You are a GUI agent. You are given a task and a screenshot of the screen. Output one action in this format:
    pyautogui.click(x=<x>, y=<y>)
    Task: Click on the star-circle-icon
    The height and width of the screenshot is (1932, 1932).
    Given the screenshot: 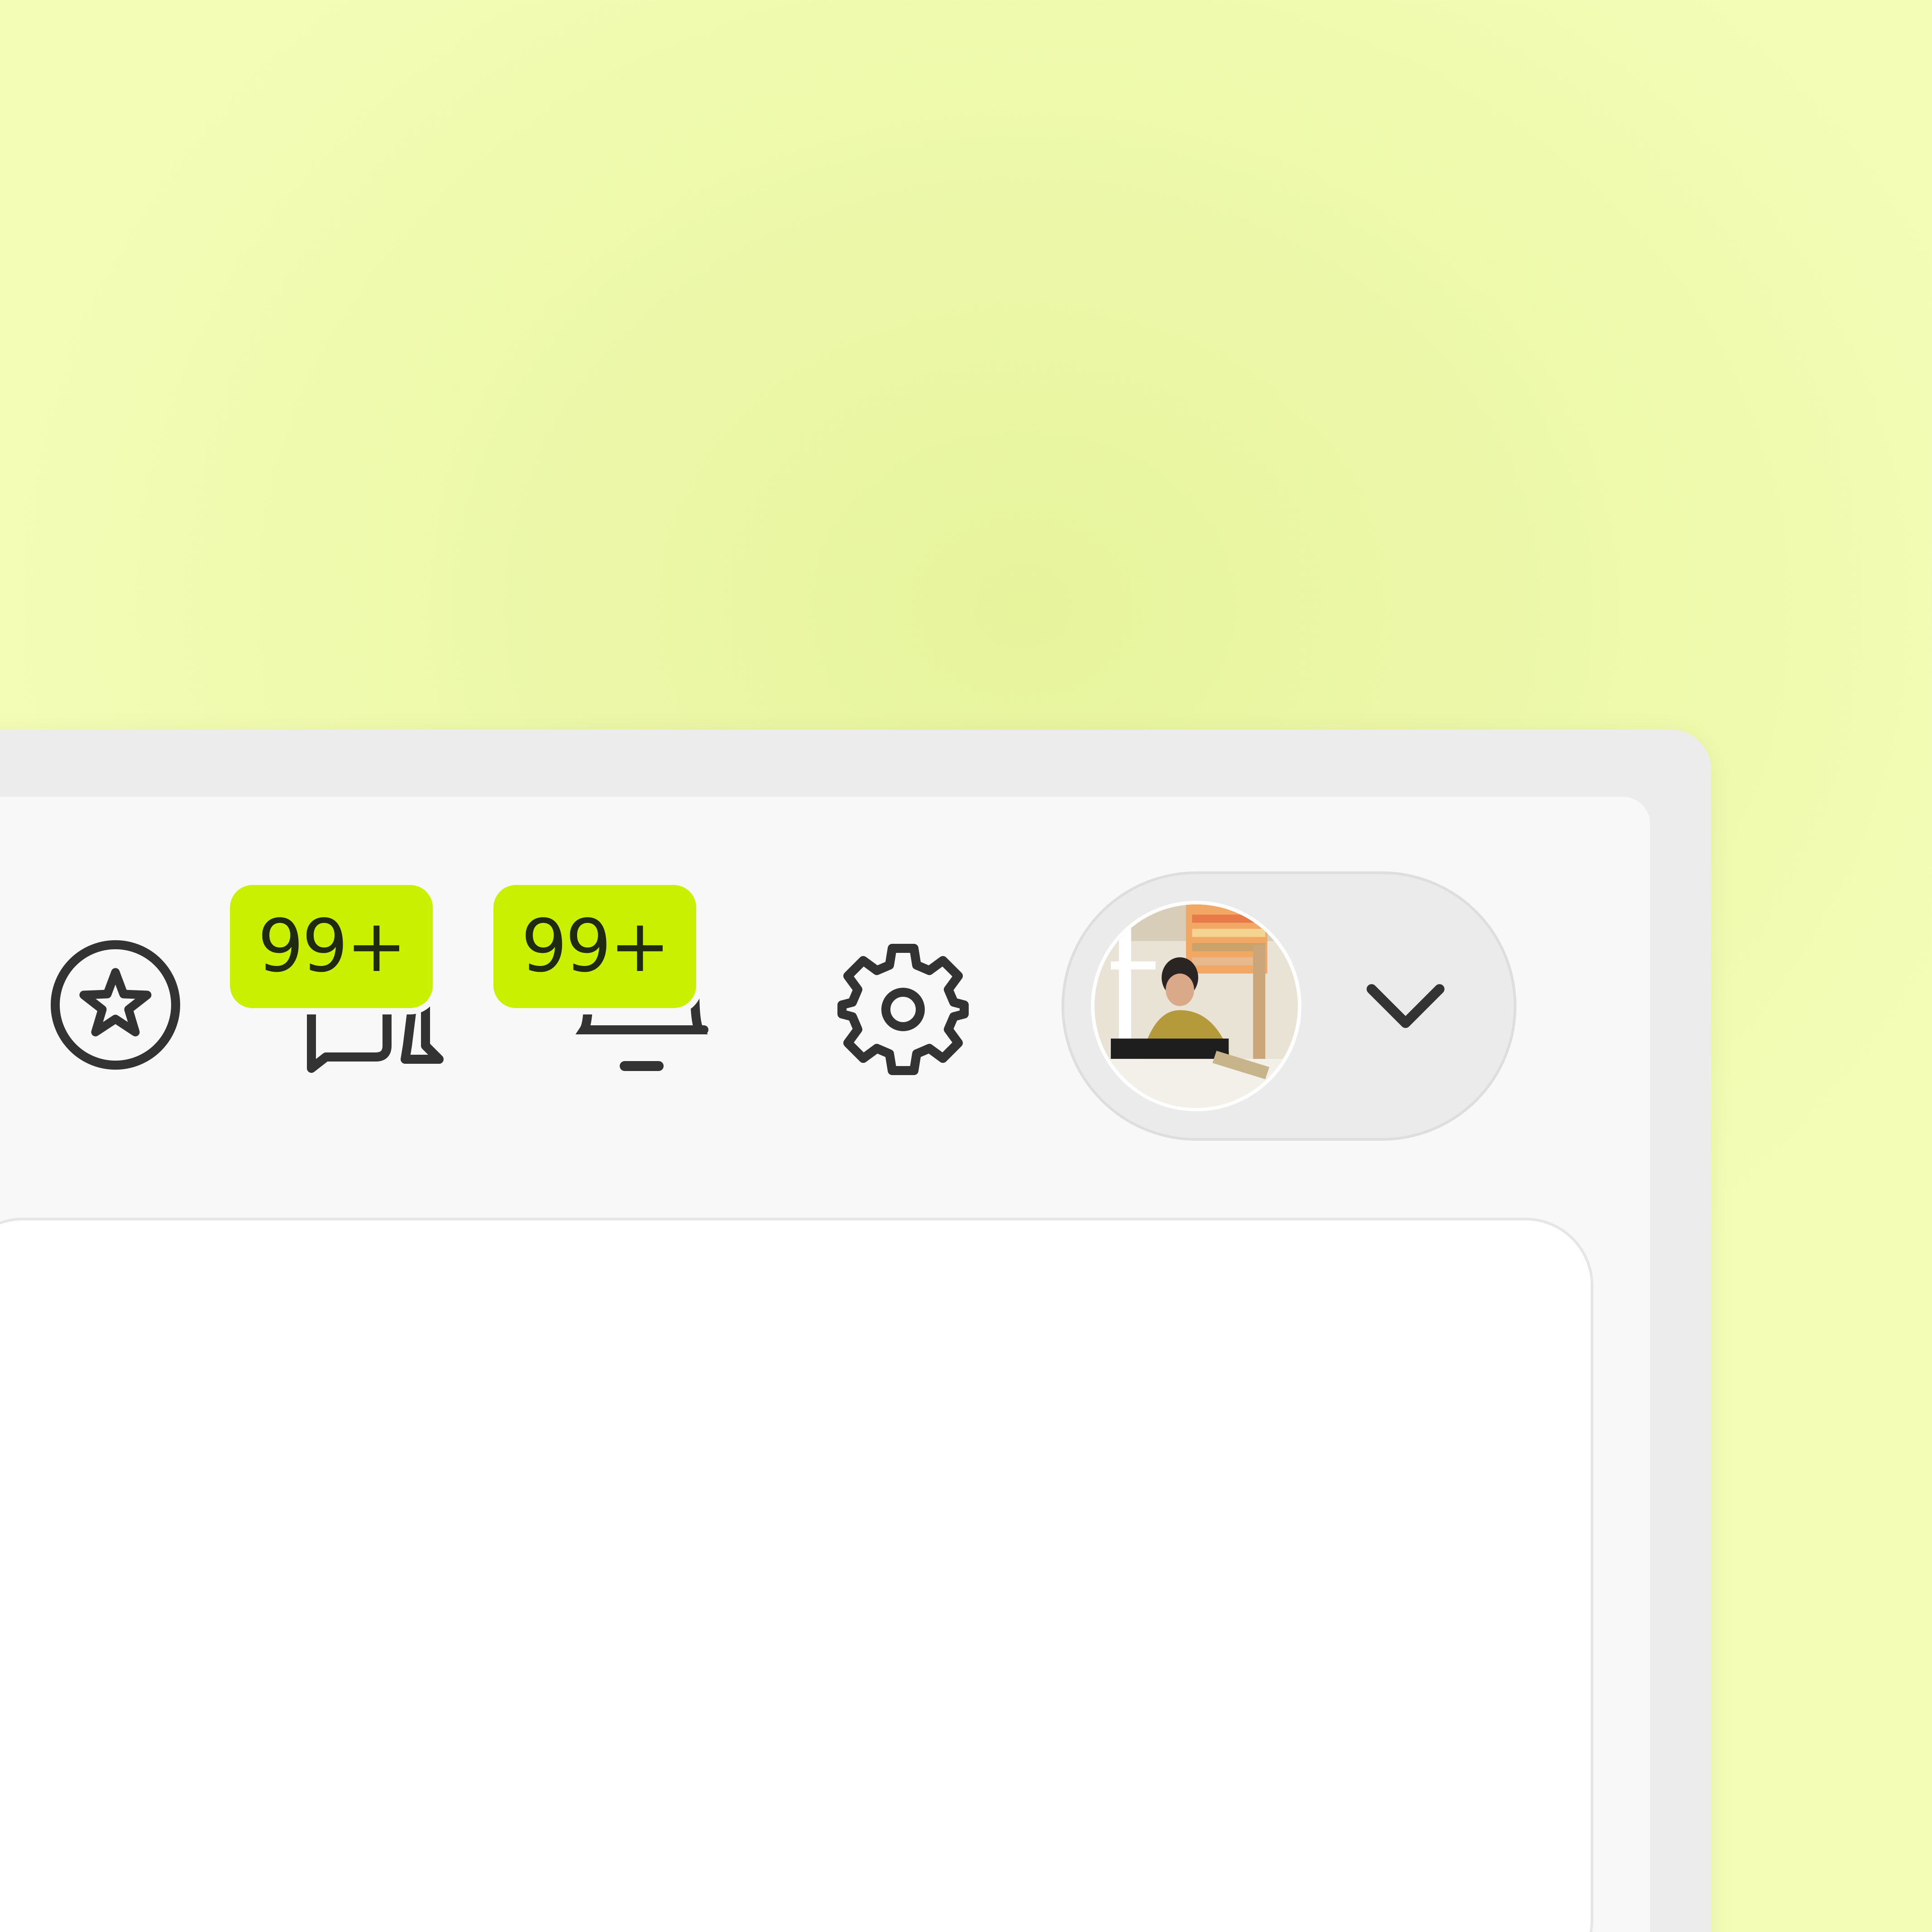 What is the action you would take?
    pyautogui.click(x=115, y=1005)
    